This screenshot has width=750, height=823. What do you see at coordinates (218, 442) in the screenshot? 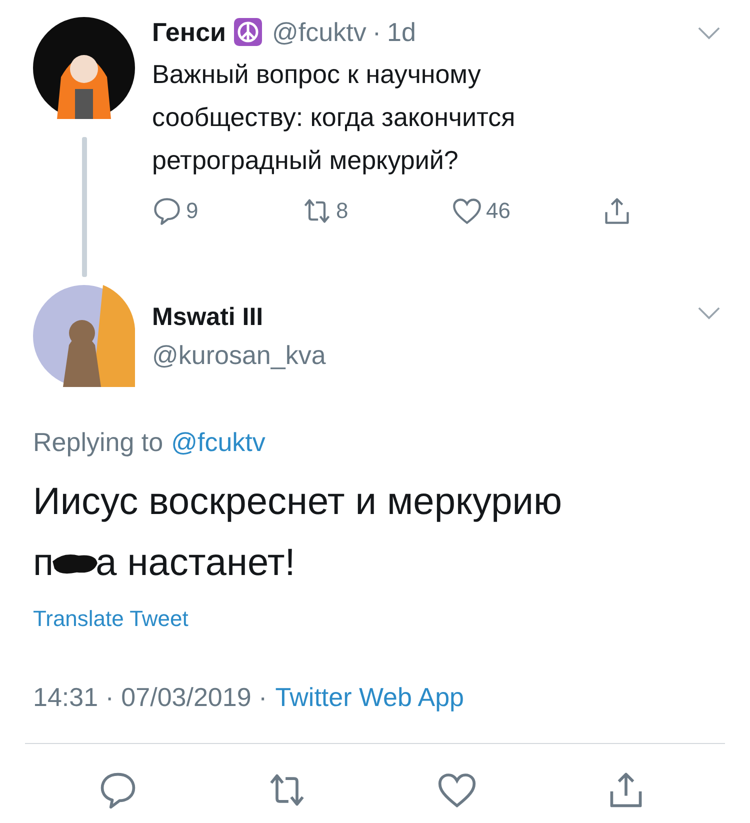
I see `mention-link: @fcuktv` at bounding box center [218, 442].